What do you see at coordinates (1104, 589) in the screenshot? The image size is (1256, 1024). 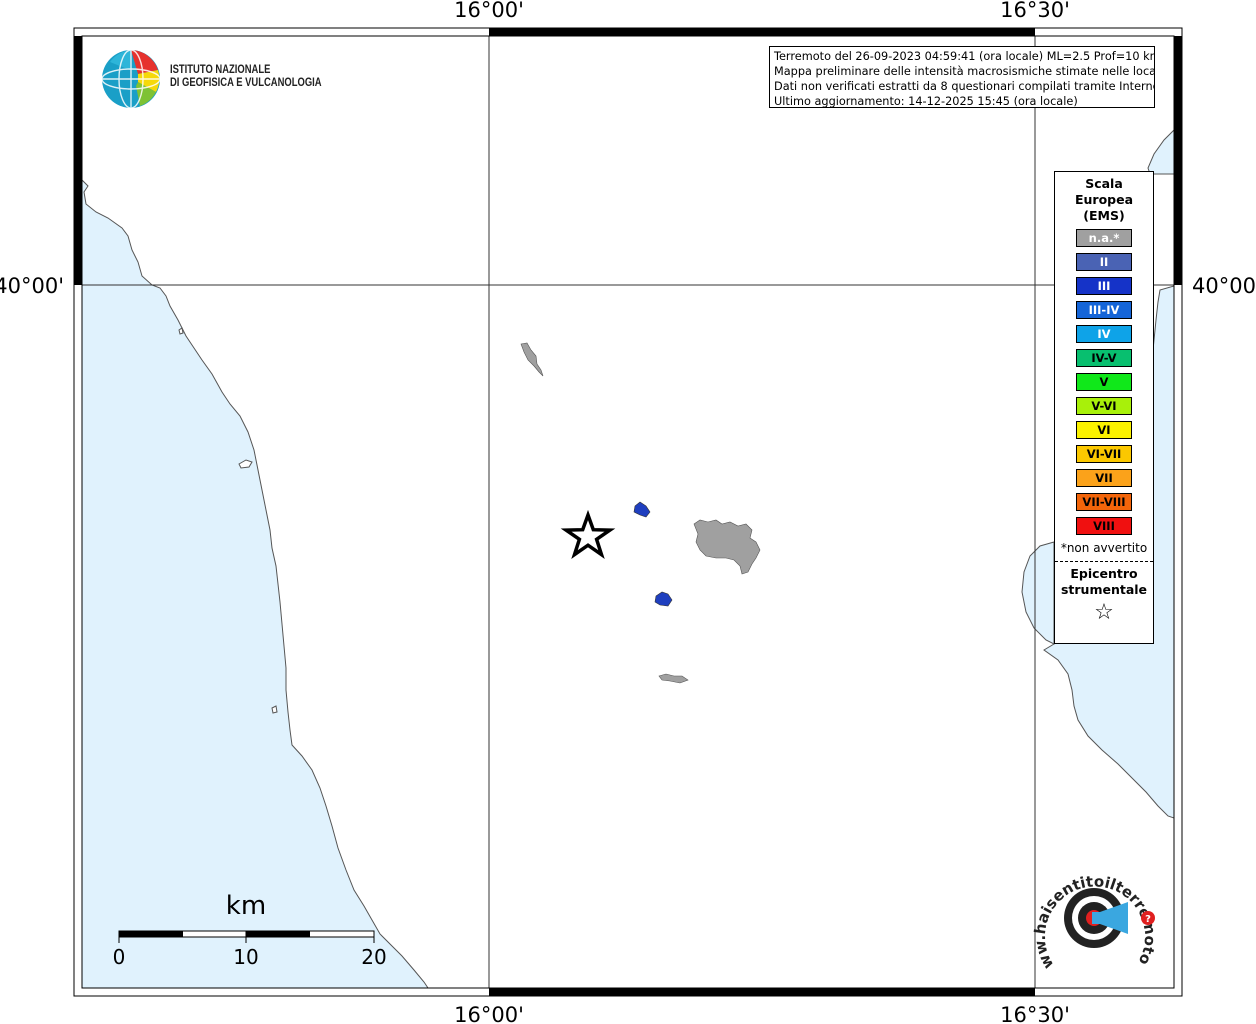 I see `legend-epicenter-line2: strumentale` at bounding box center [1104, 589].